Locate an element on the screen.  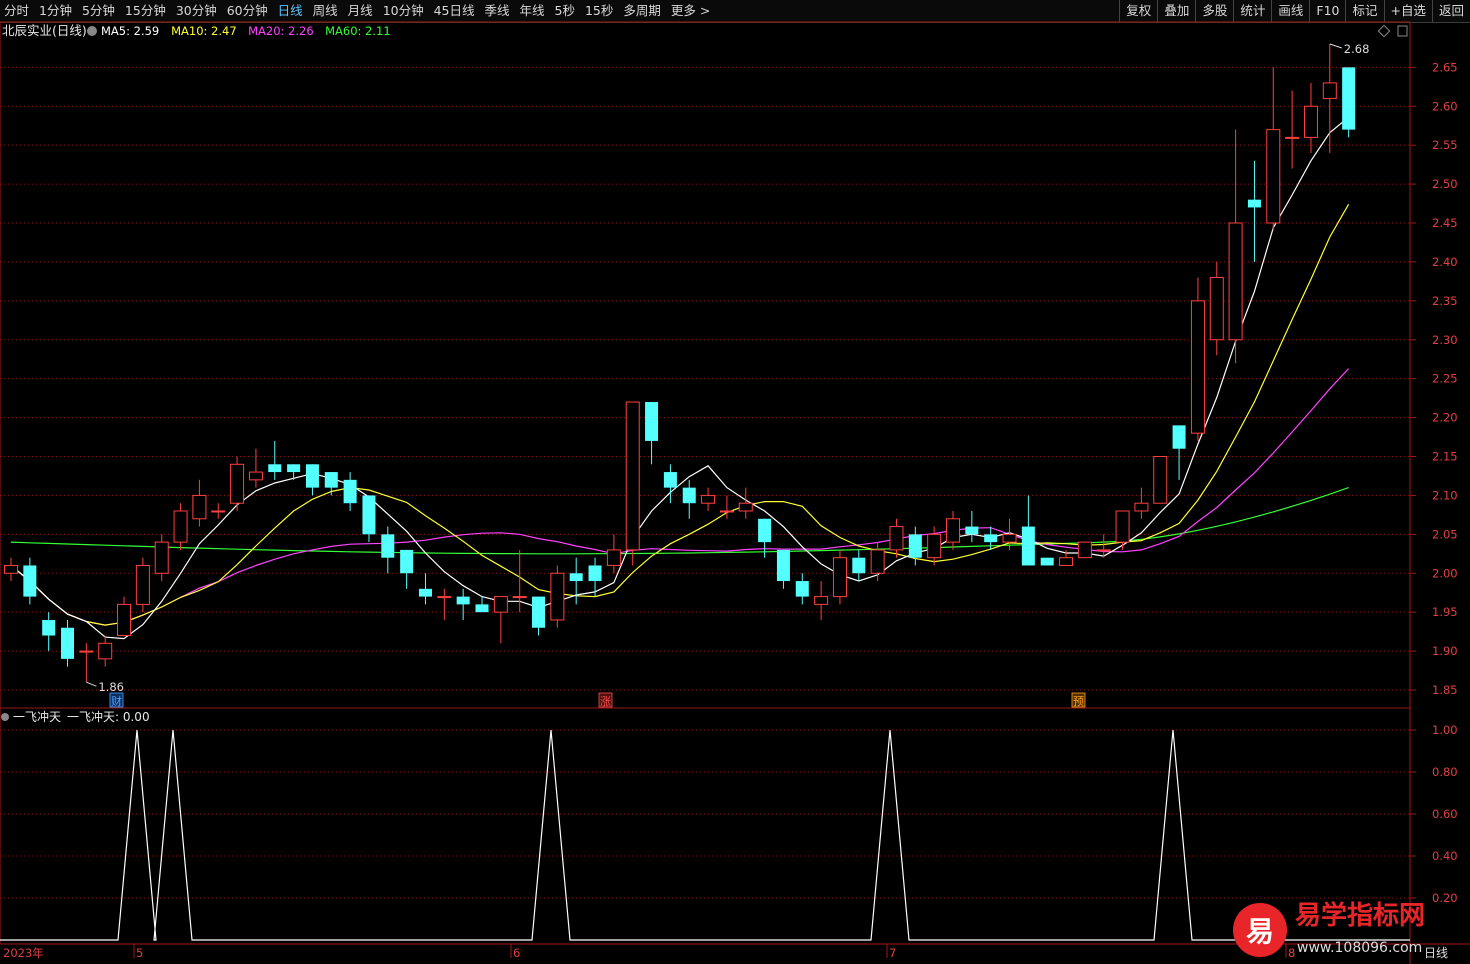
ma-toggle-icon is located at coordinates (92, 31).